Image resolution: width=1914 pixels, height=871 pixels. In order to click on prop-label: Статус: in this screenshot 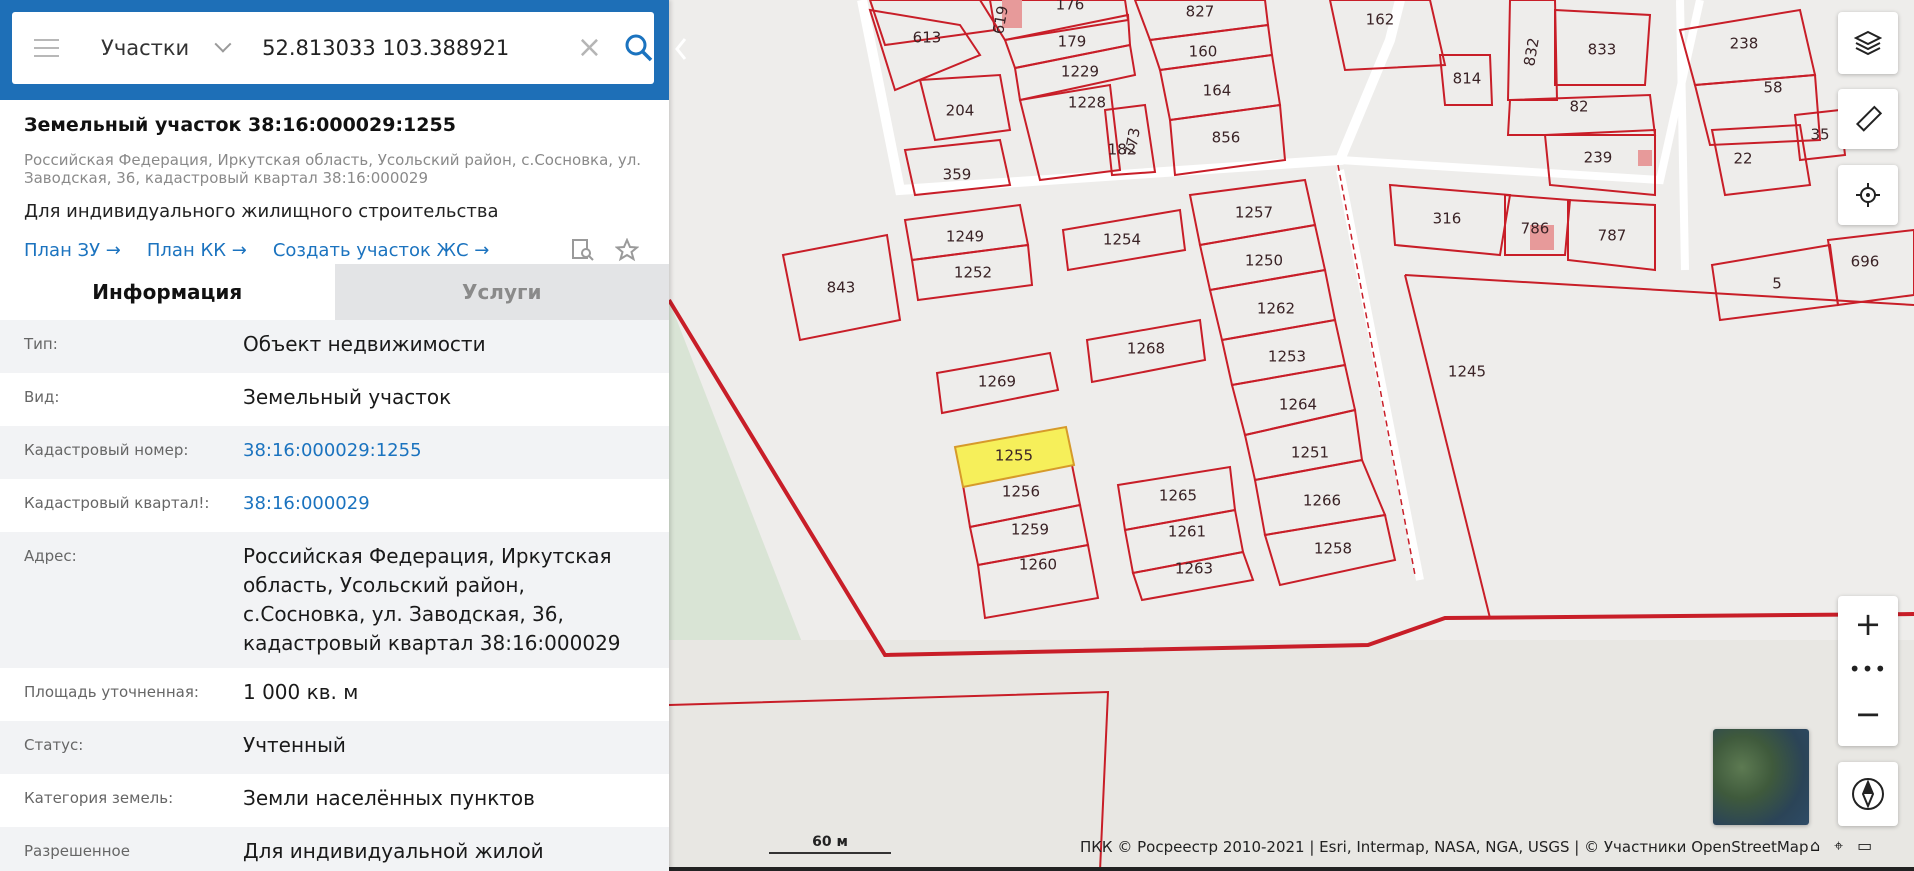, I will do `click(54, 745)`.